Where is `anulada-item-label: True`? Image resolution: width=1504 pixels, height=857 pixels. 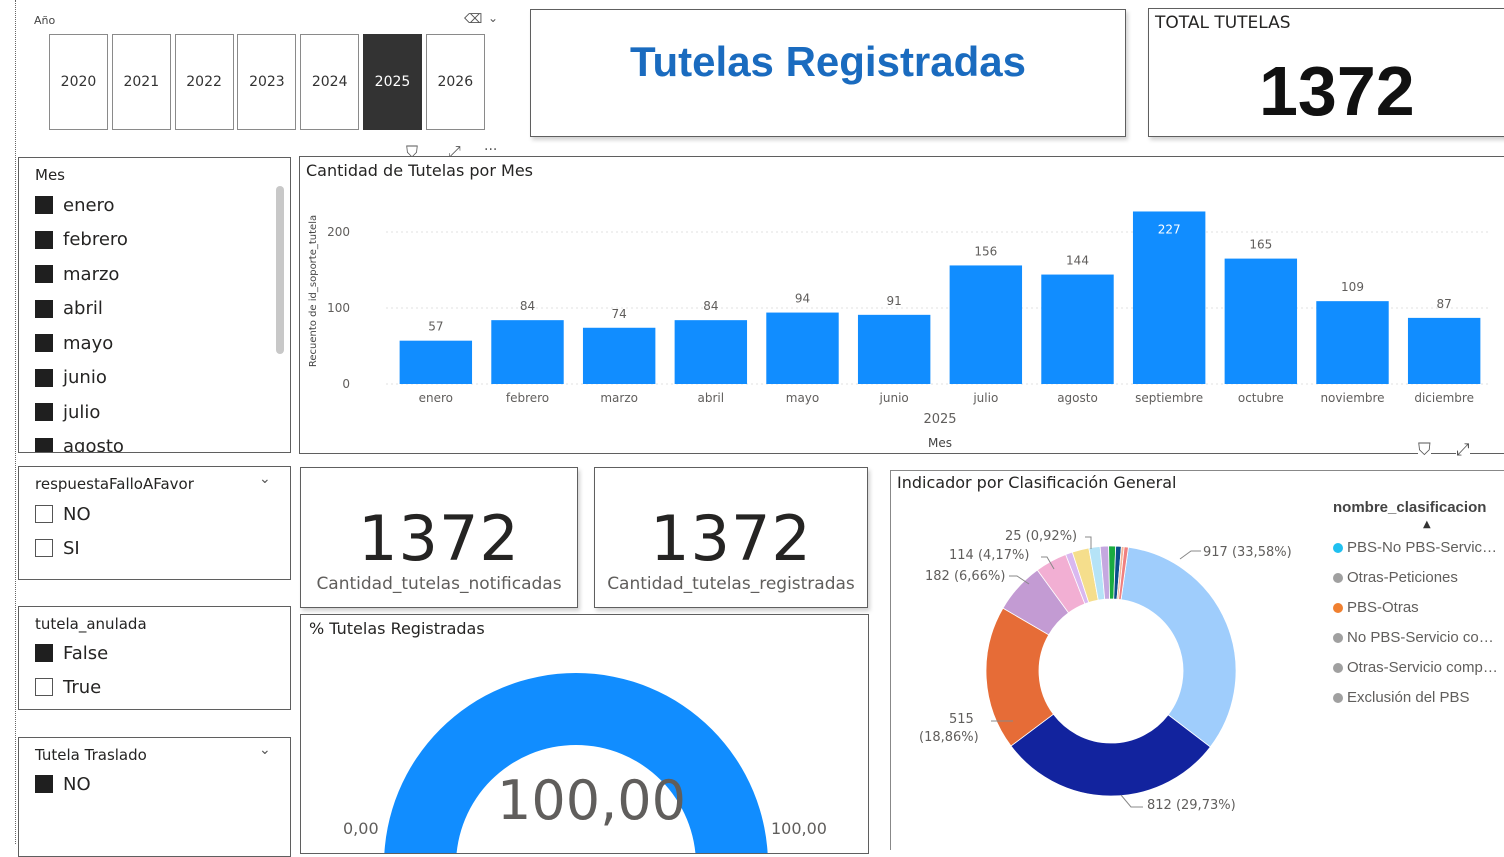
anulada-item-label: True is located at coordinates (82, 687).